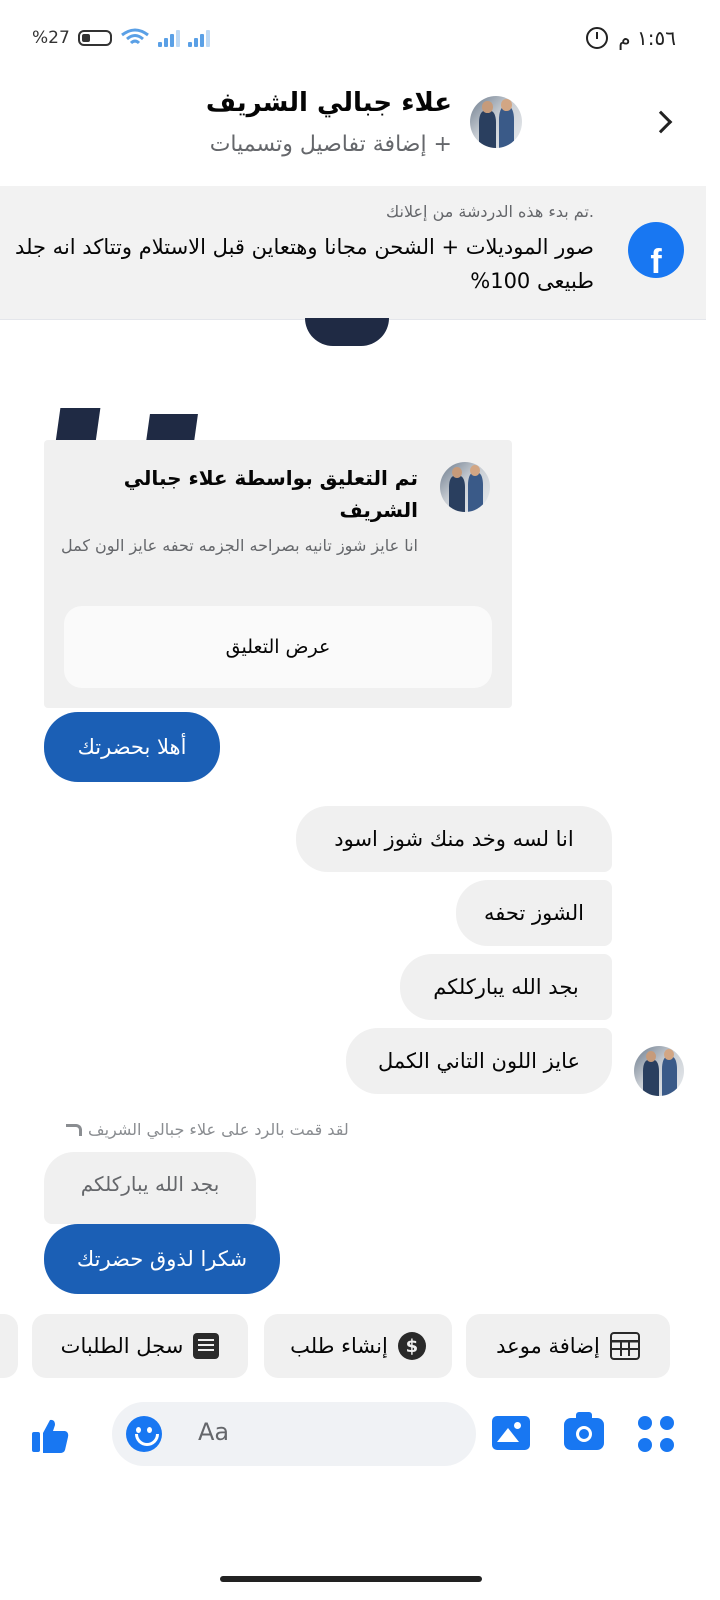  I want to click on battery-percent: %27, so click(51, 38).